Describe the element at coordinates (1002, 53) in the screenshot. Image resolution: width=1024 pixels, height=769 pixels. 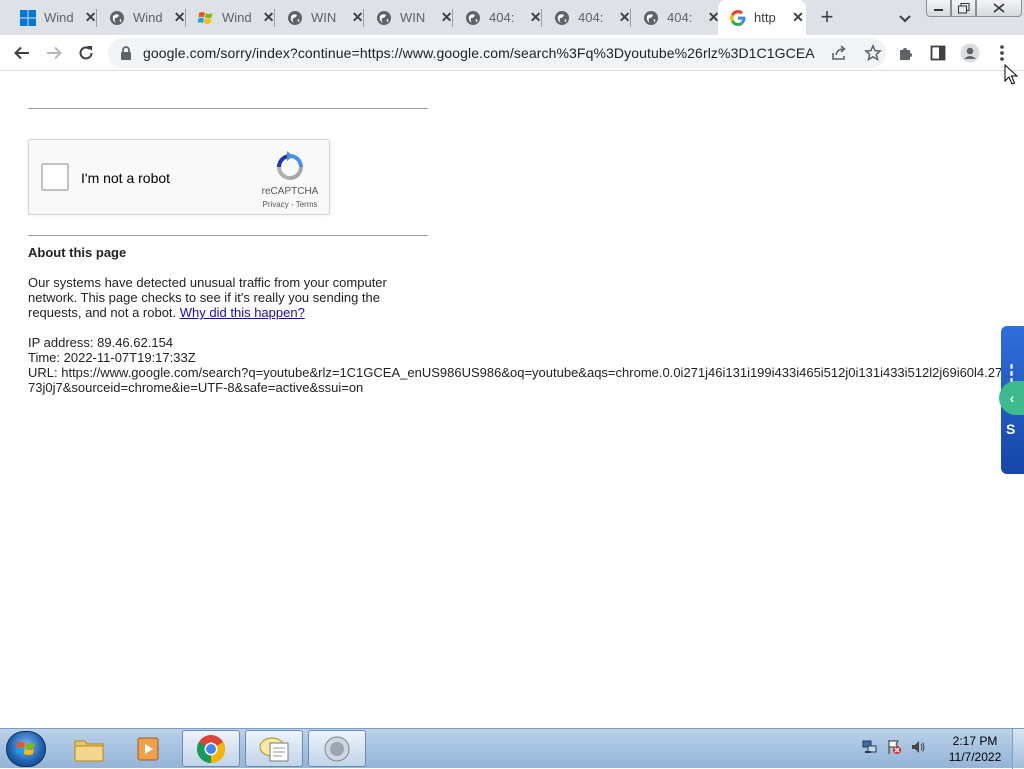
I see `menu-kebab-icon` at that location.